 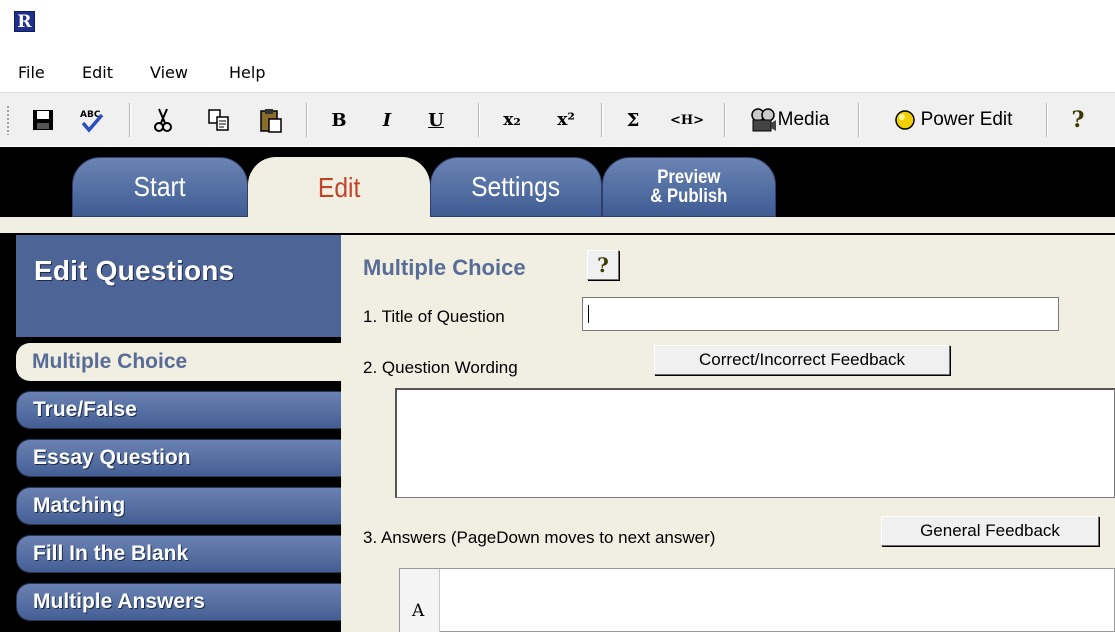 I want to click on save-icon, so click(x=43, y=120).